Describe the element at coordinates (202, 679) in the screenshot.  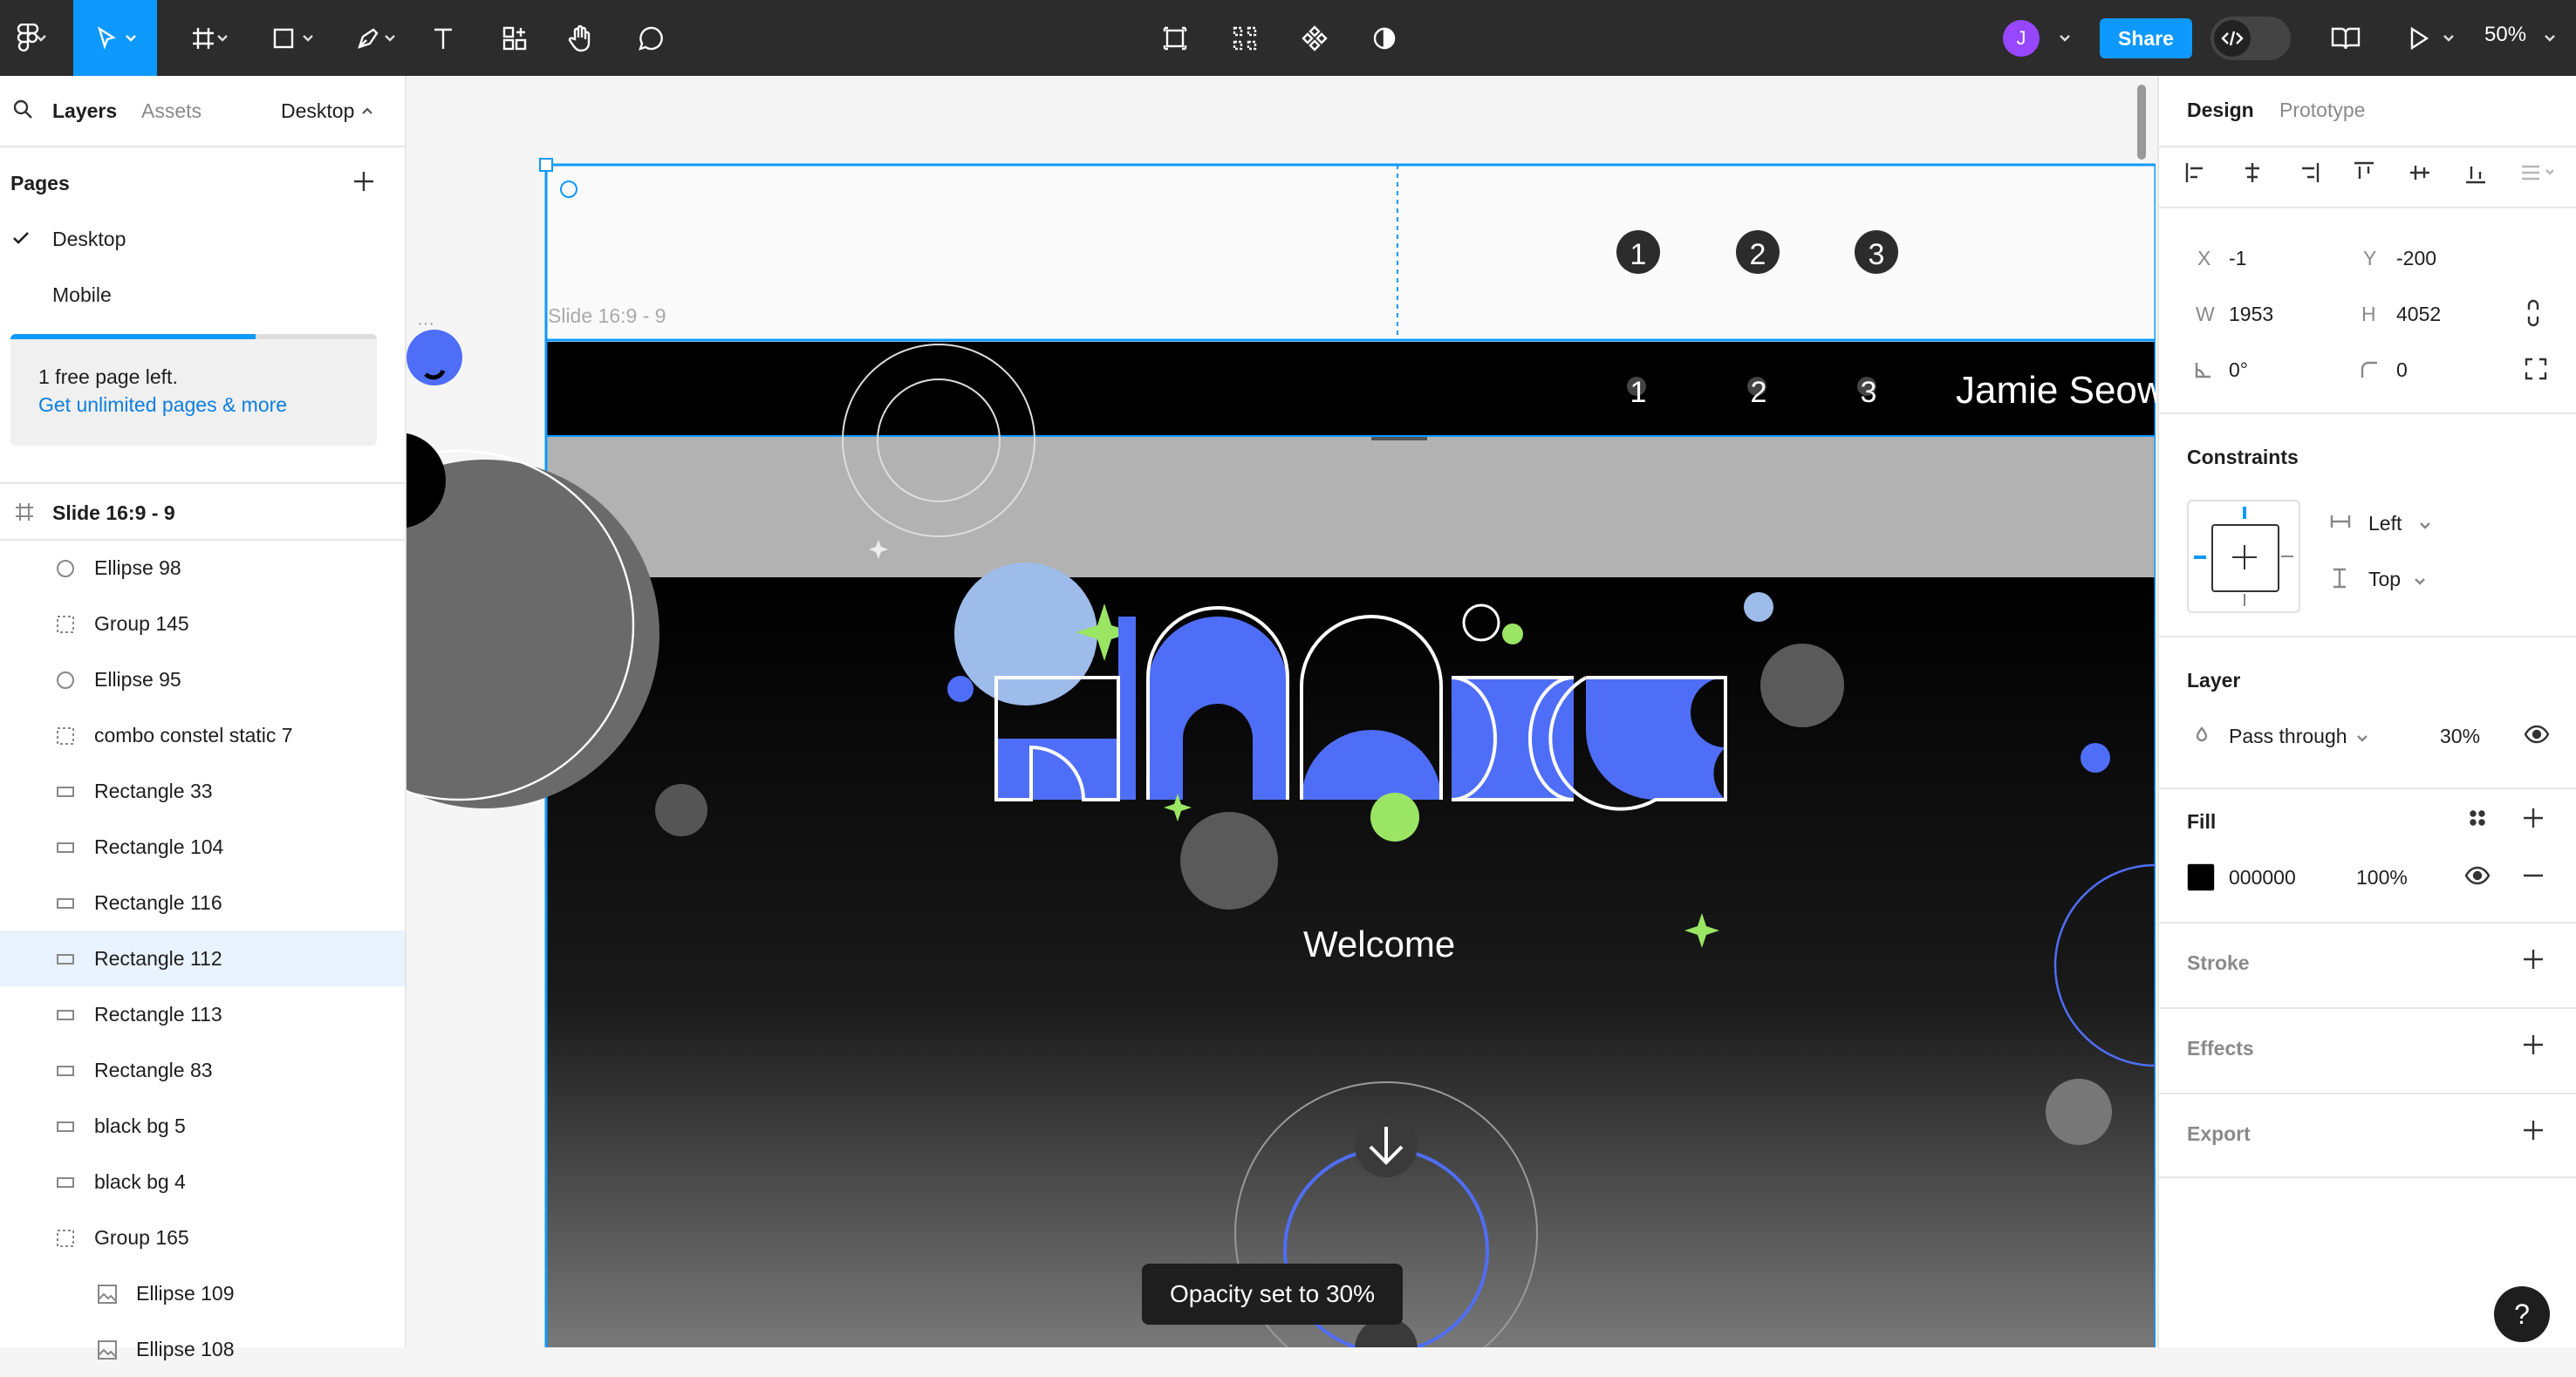
I see `layer-row: Ellipse 95` at that location.